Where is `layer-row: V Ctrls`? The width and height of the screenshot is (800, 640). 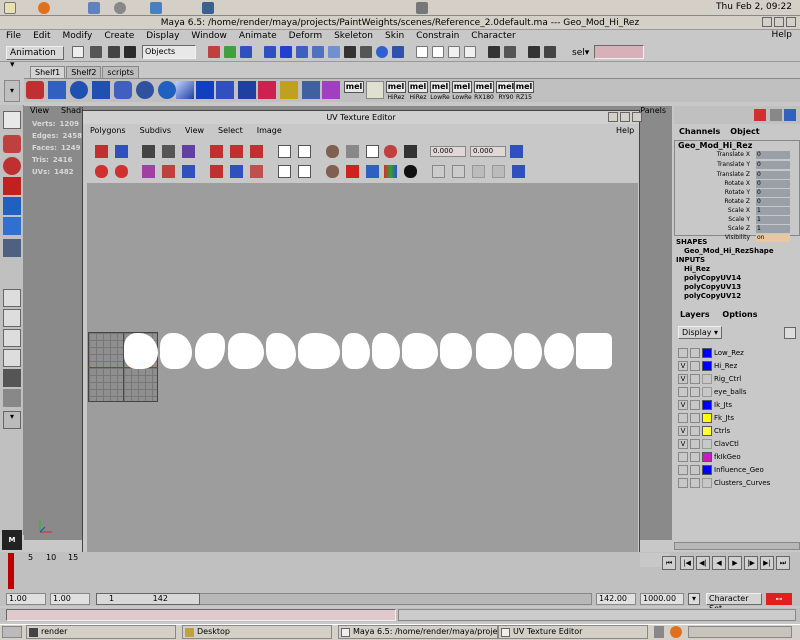
layer-row: V Ctrls is located at coordinates (737, 432).